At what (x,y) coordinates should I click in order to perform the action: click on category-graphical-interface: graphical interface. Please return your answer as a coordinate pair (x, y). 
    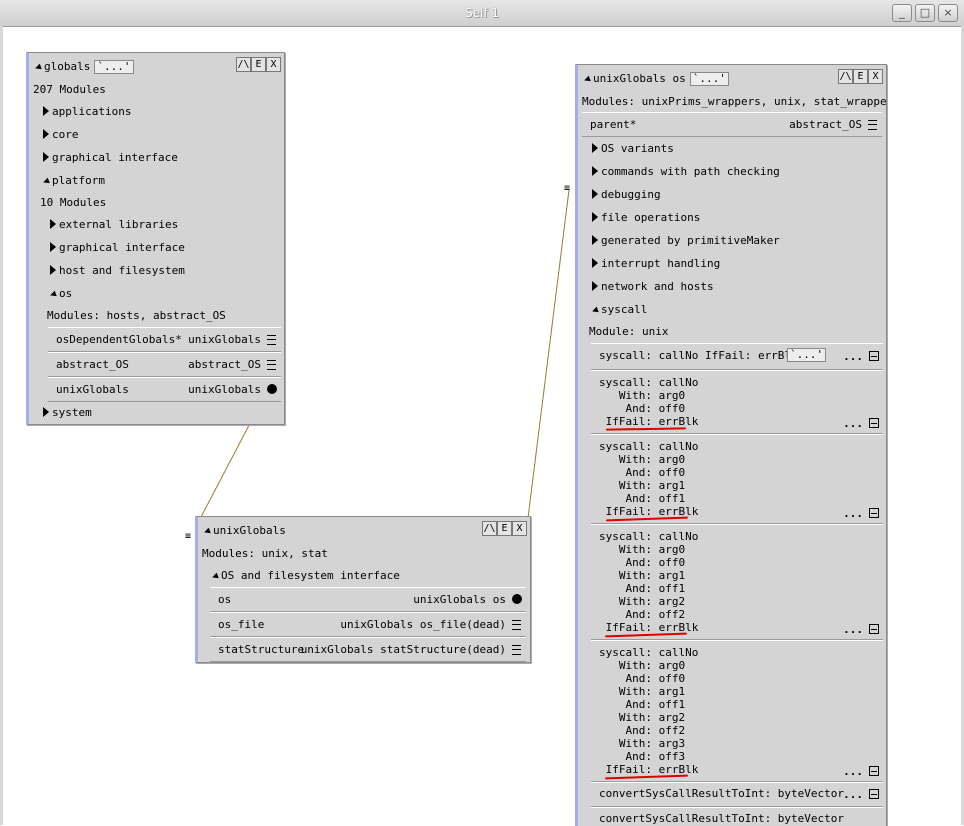
    Looking at the image, I should click on (110, 157).